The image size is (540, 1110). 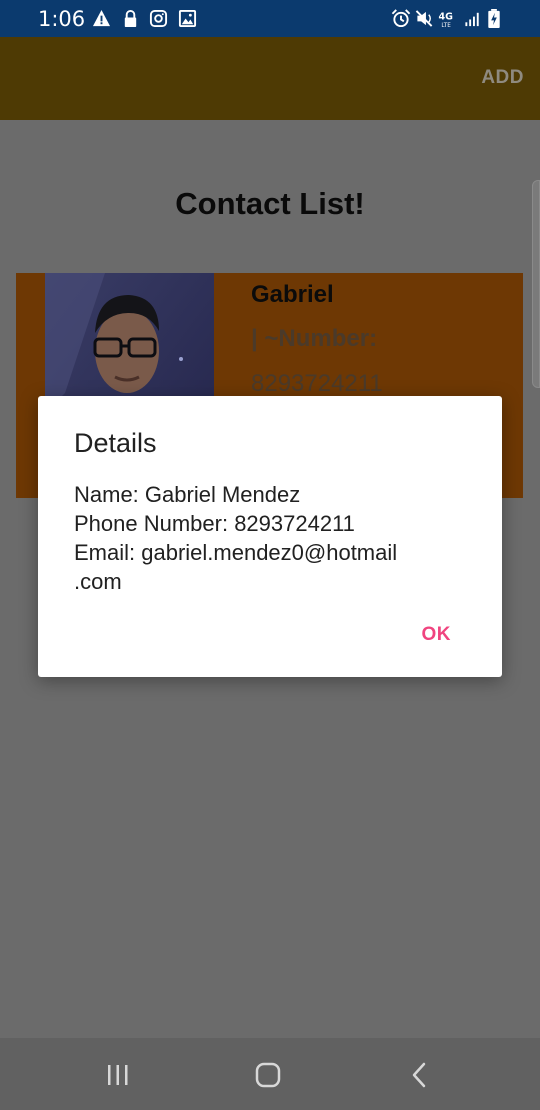 What do you see at coordinates (236, 552) in the screenshot?
I see `dialog-line-email: Email: gabriel.mendez0@hotmail` at bounding box center [236, 552].